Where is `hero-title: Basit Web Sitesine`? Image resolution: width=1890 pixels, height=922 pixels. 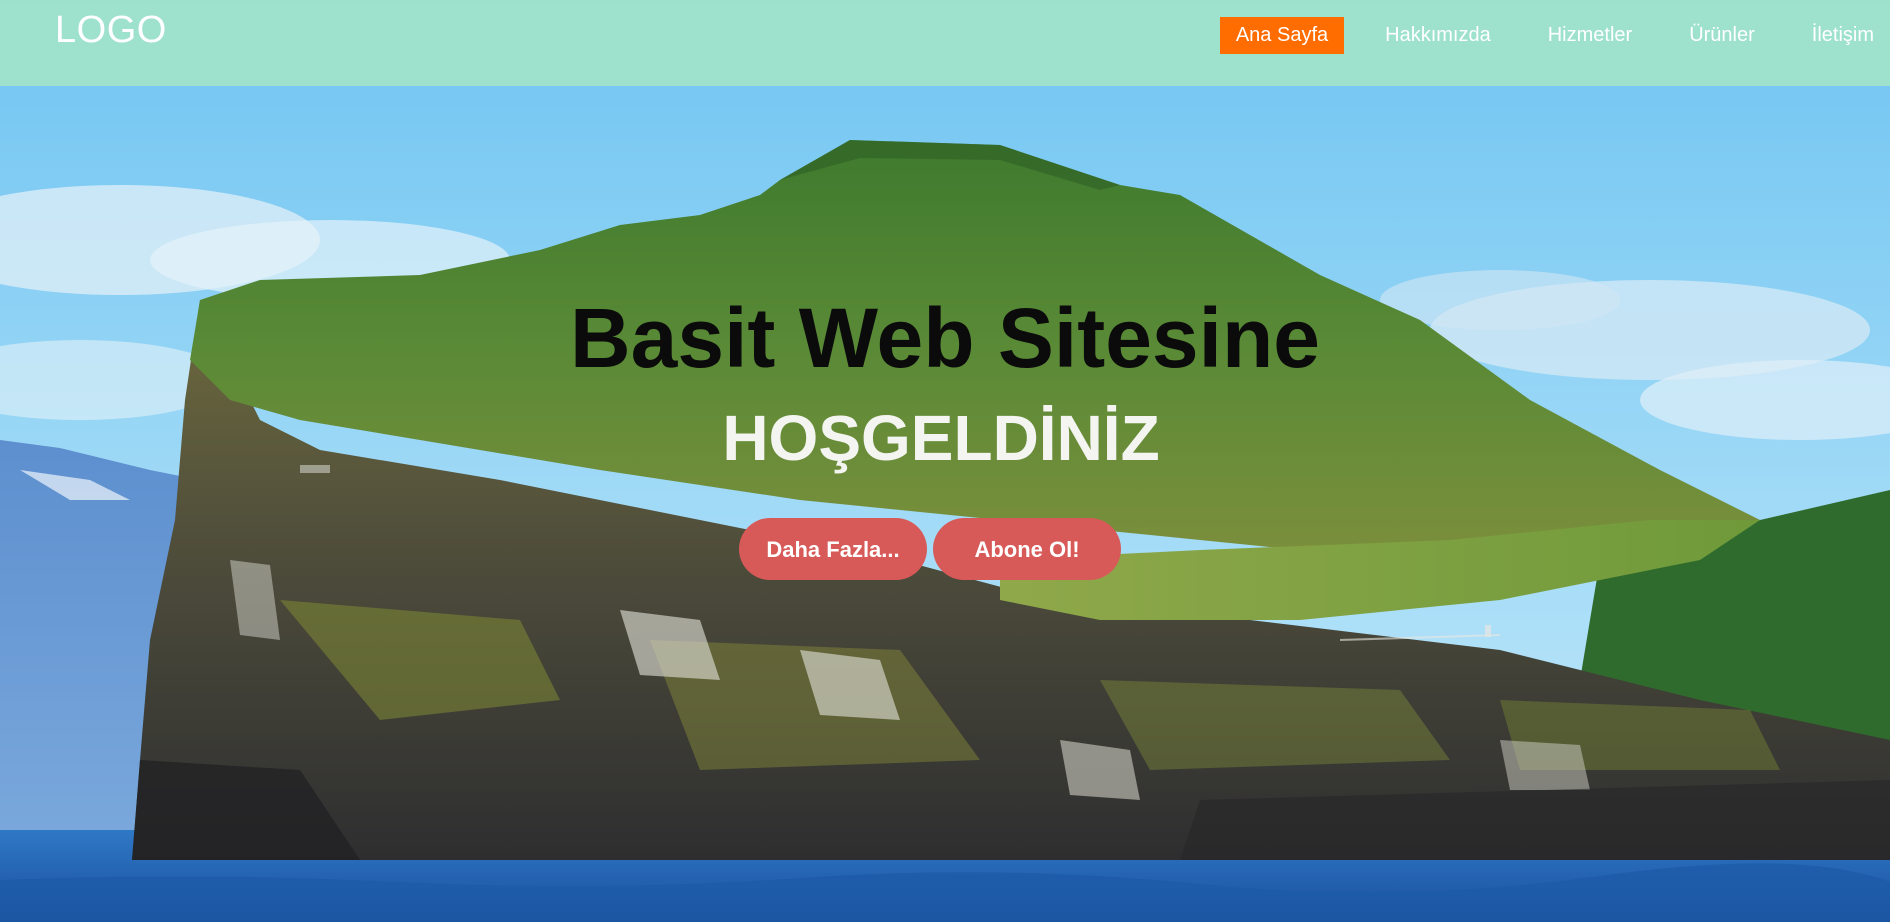
hero-title: Basit Web Sitesine is located at coordinates (944, 338).